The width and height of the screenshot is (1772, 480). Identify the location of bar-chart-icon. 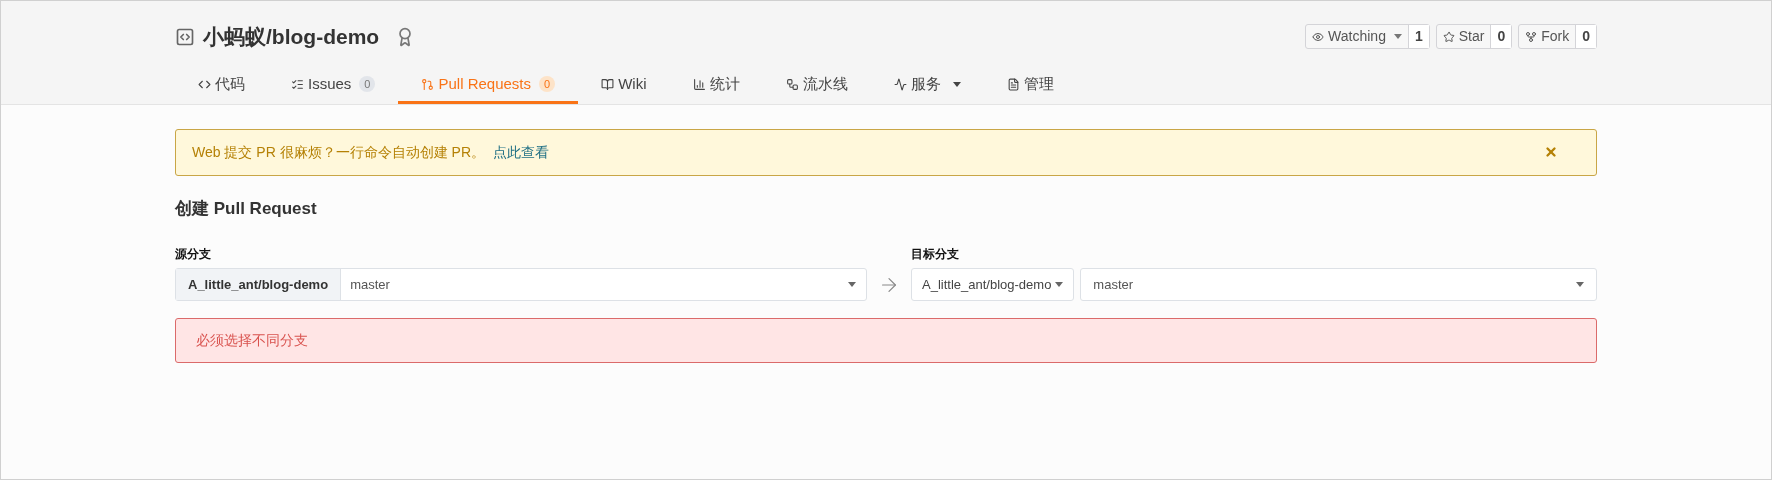
(699, 84).